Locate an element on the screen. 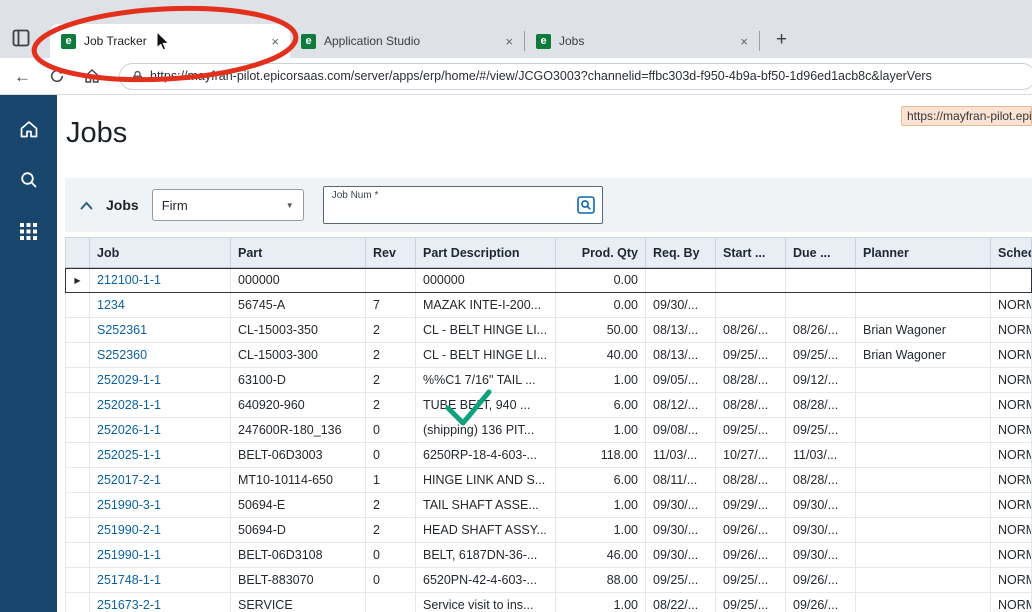 The height and width of the screenshot is (612, 1032). column-header-desc: Part Description is located at coordinates (486, 252).